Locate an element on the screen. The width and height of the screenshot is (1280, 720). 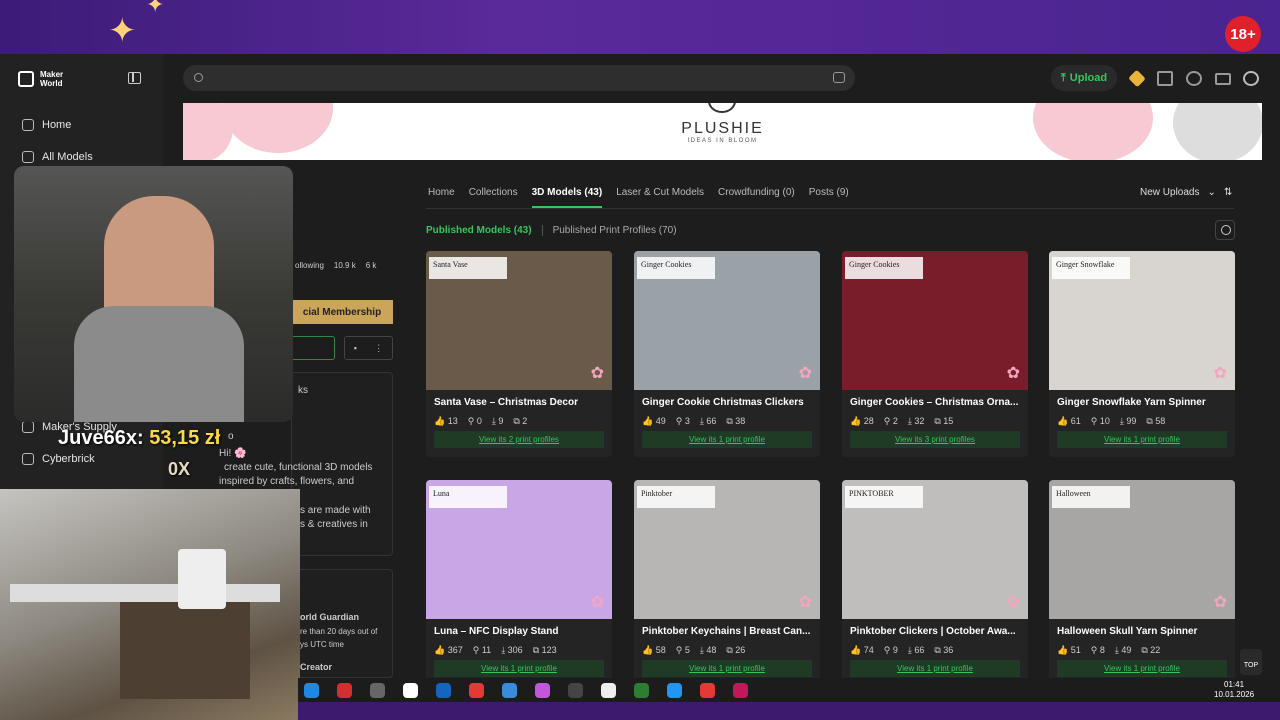
tab-laser-cut: Laser & Cut Models is located at coordinates (660, 197).